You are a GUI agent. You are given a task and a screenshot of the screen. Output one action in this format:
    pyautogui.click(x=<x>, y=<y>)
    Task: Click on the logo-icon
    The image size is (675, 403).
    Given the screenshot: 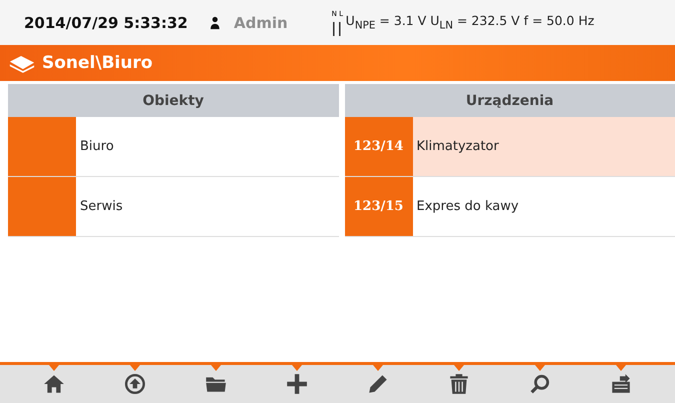 What is the action you would take?
    pyautogui.click(x=22, y=63)
    